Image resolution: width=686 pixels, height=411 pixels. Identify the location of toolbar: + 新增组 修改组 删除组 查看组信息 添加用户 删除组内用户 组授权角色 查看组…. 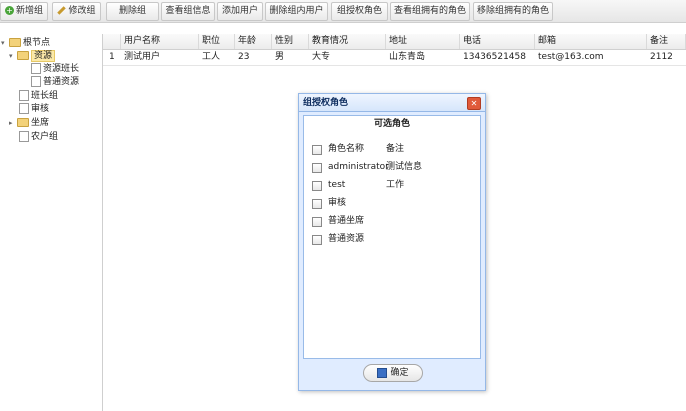
(343, 11).